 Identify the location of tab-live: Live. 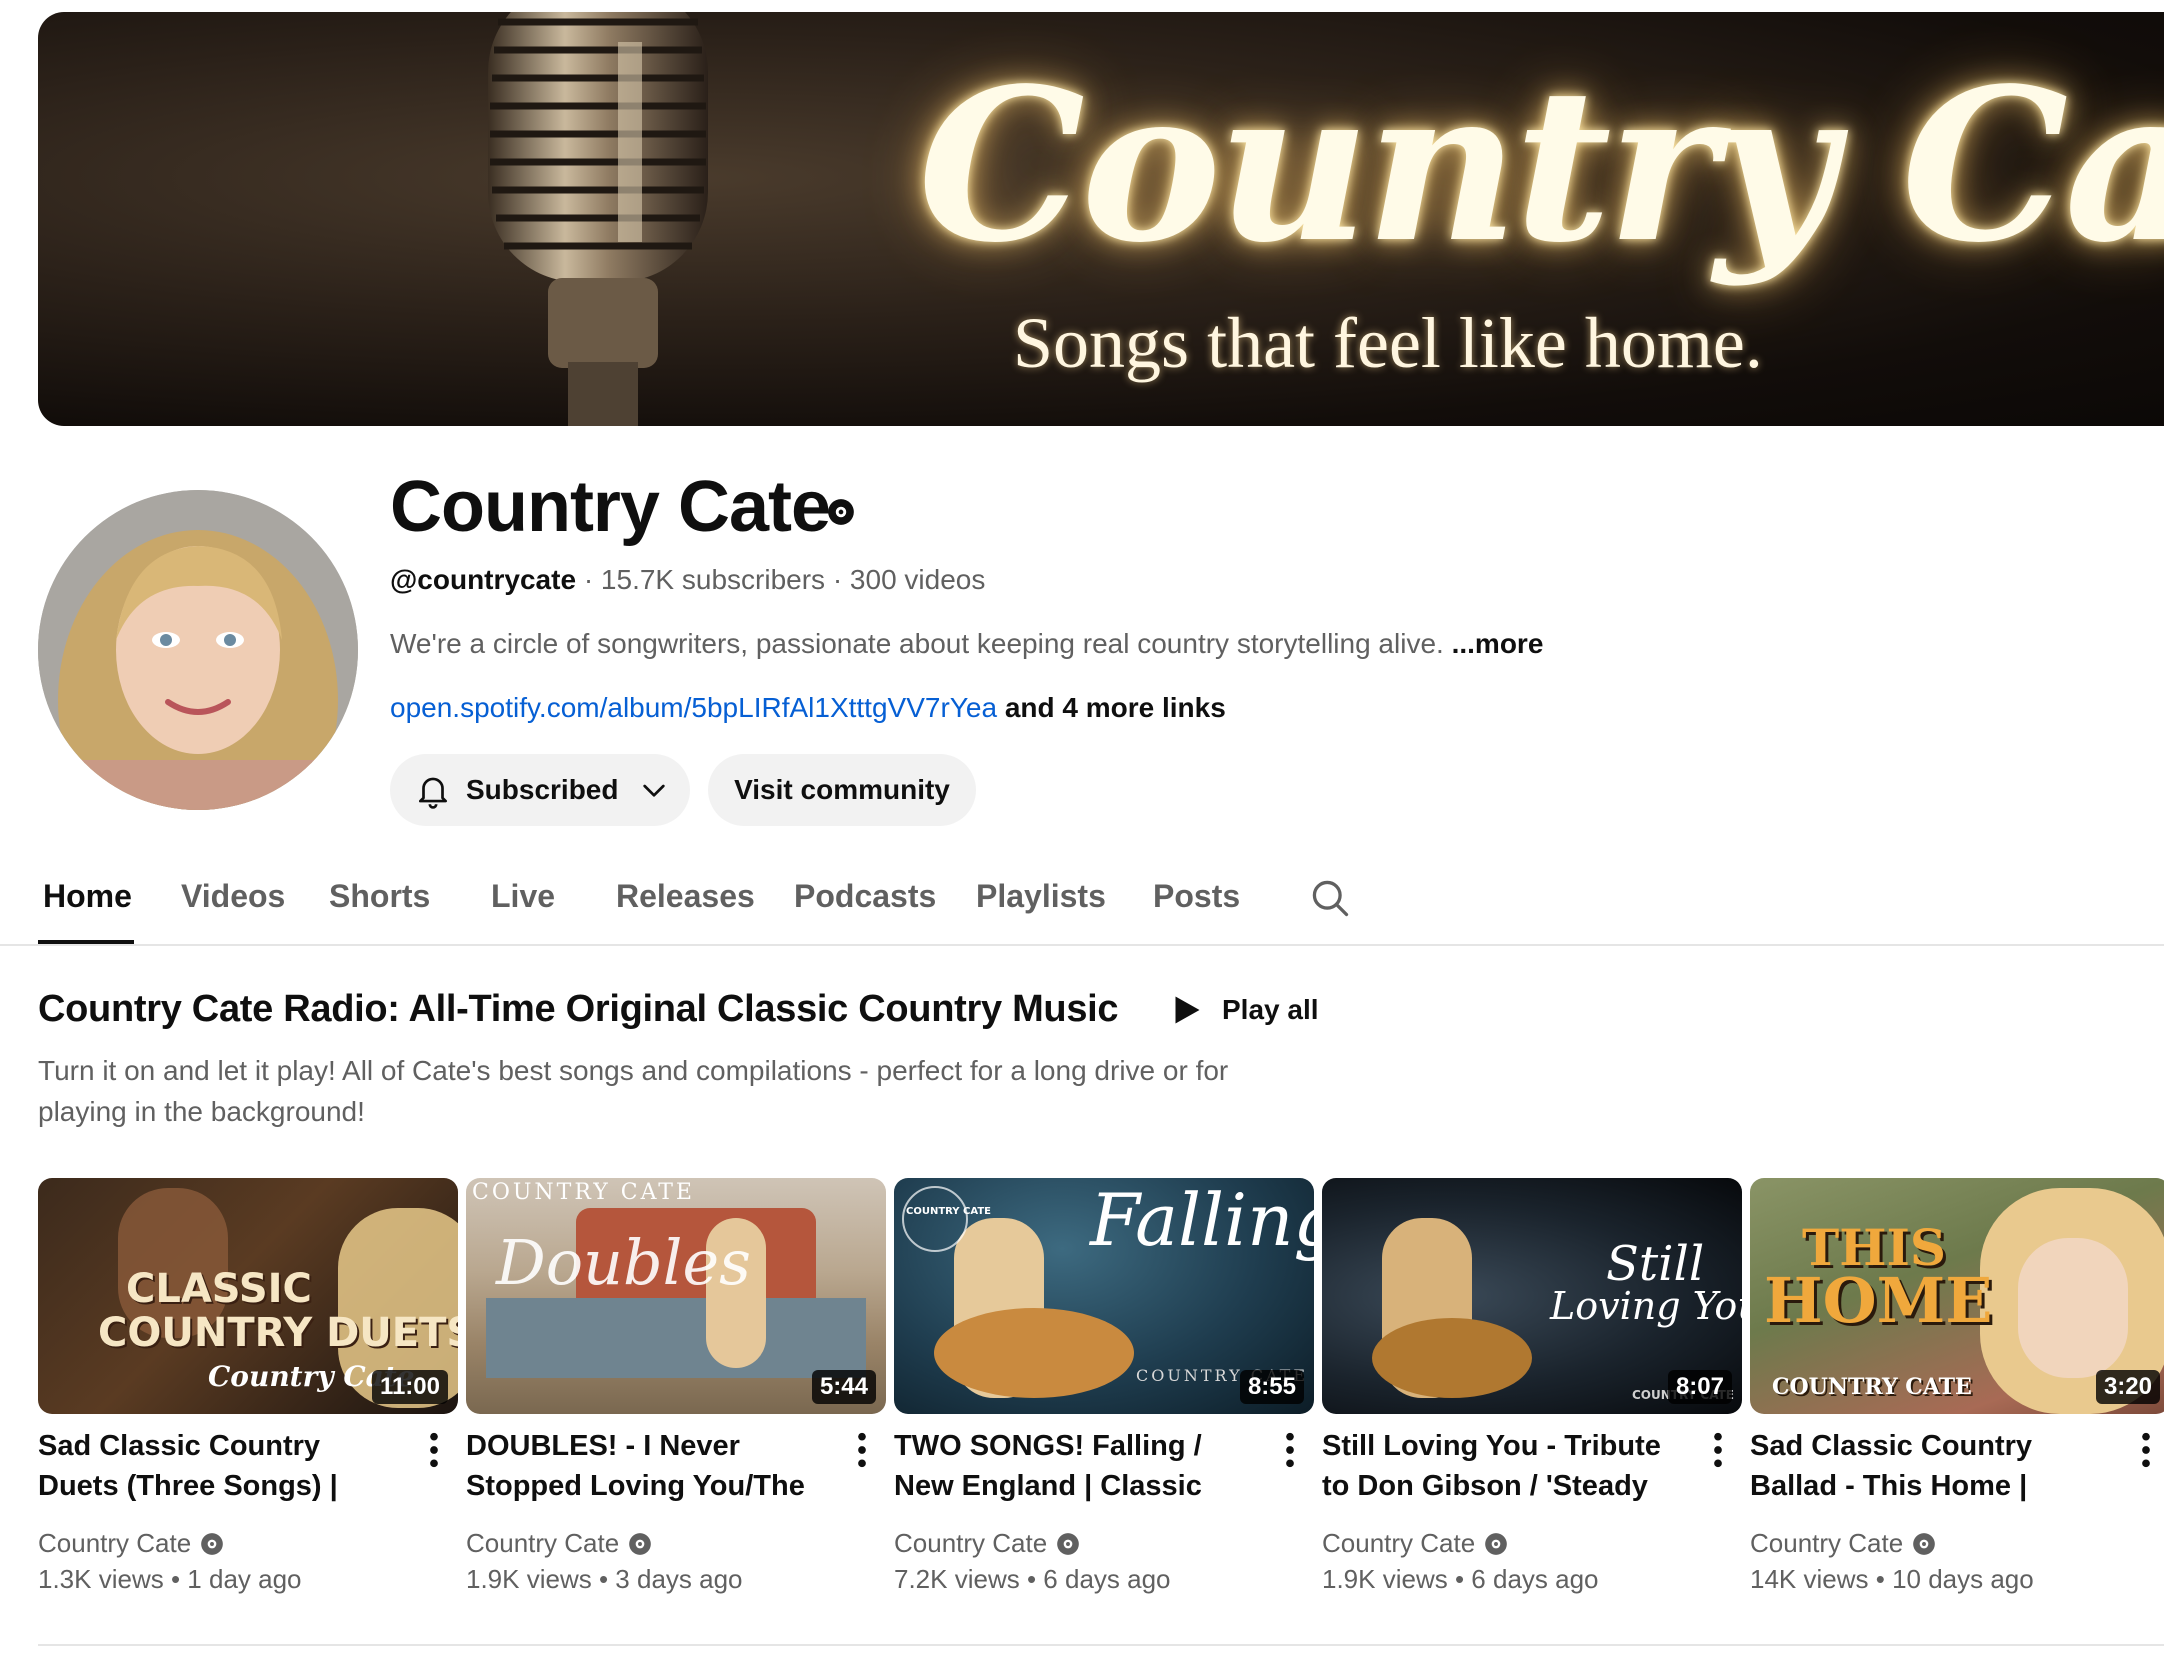
(523, 896).